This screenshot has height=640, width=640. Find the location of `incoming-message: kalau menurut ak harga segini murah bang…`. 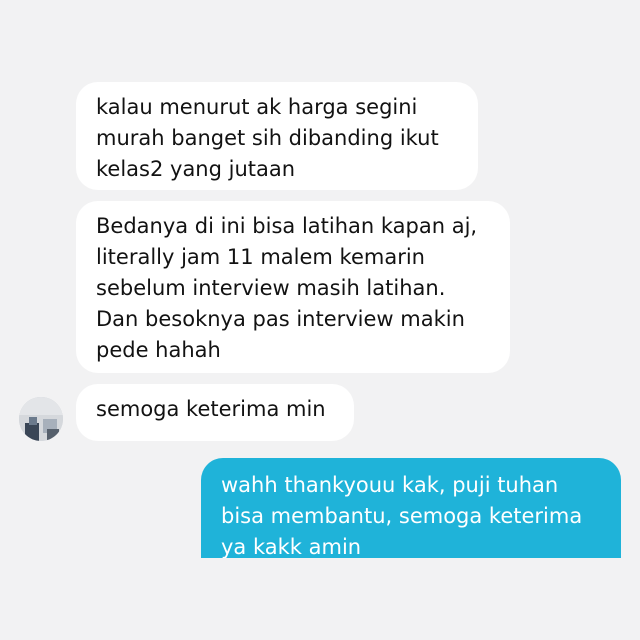

incoming-message: kalau menurut ak harga segini murah bang… is located at coordinates (277, 136).